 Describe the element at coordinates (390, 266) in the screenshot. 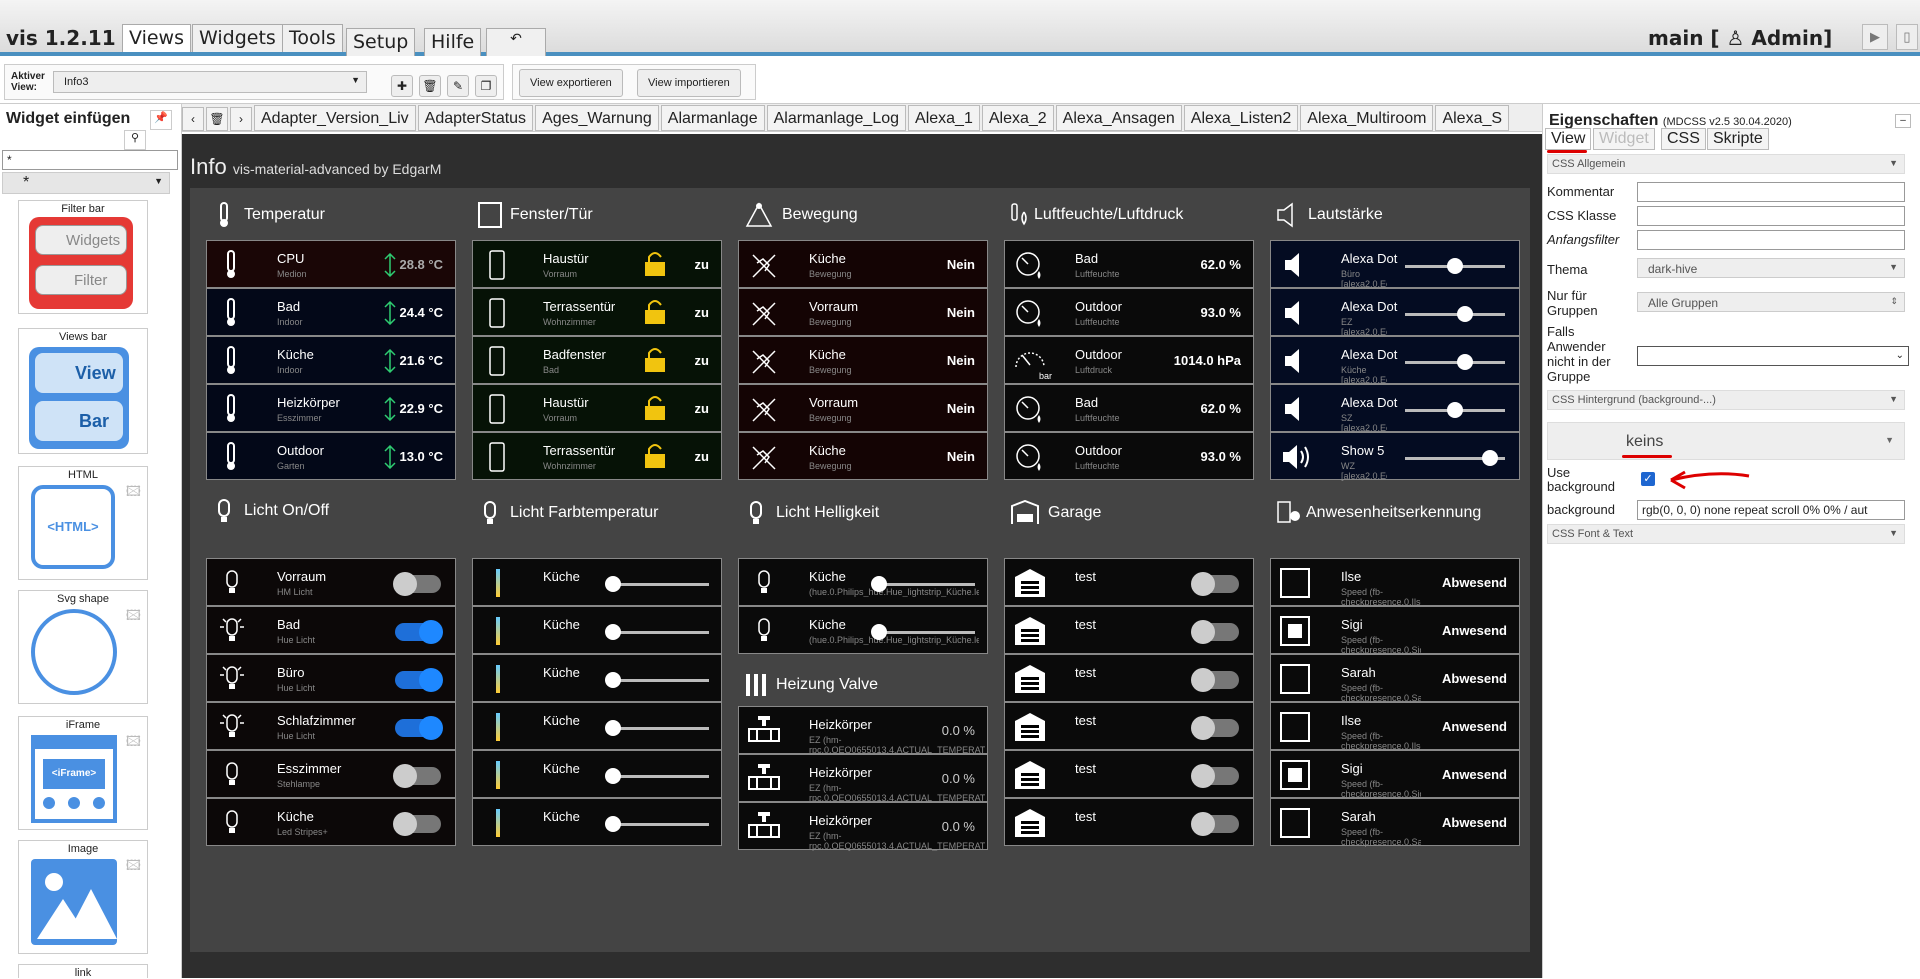

I see `trend-arrow-icon` at that location.